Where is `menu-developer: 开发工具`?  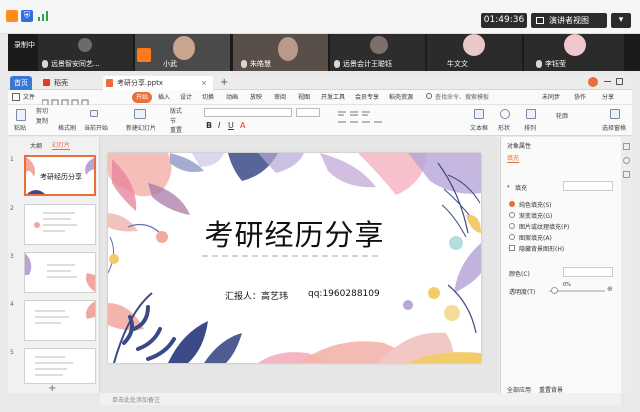 menu-developer: 开发工具 is located at coordinates (333, 97).